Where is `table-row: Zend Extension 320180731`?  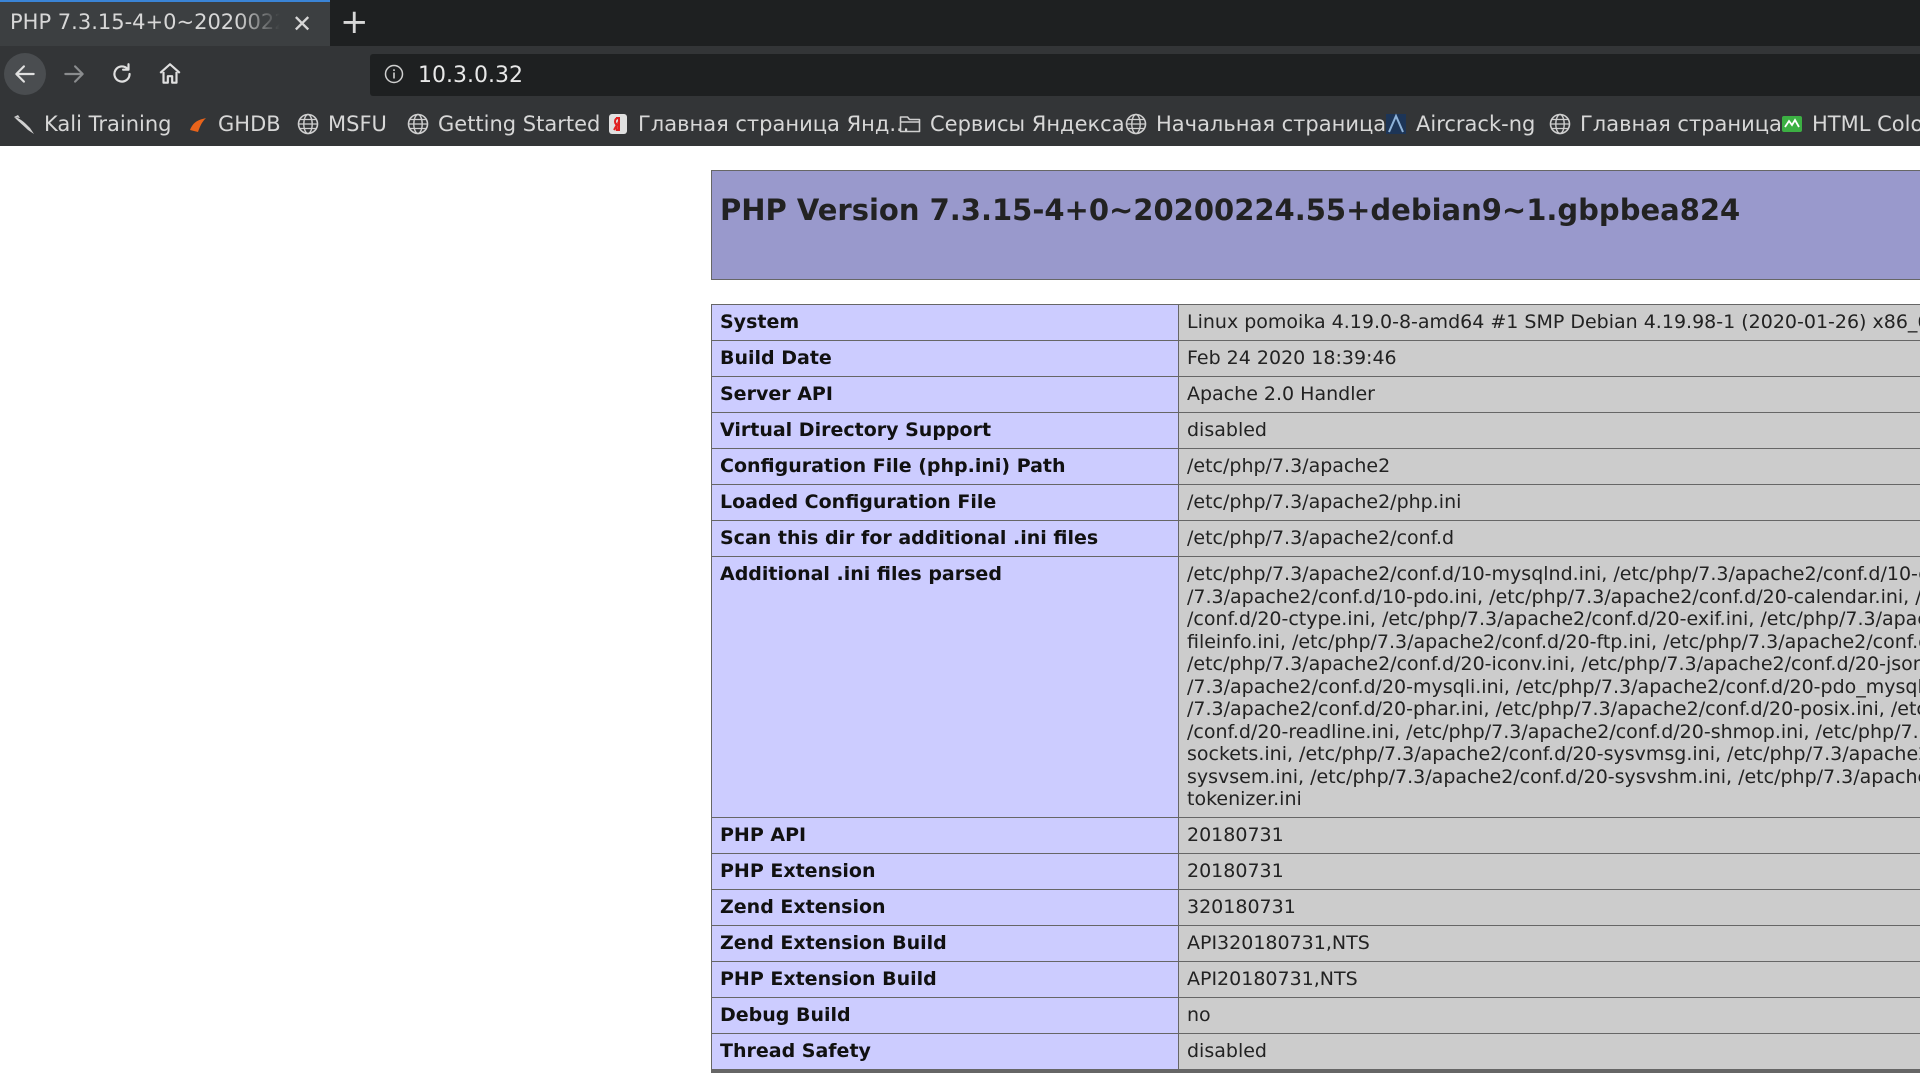
table-row: Zend Extension 320180731 is located at coordinates (1315, 907).